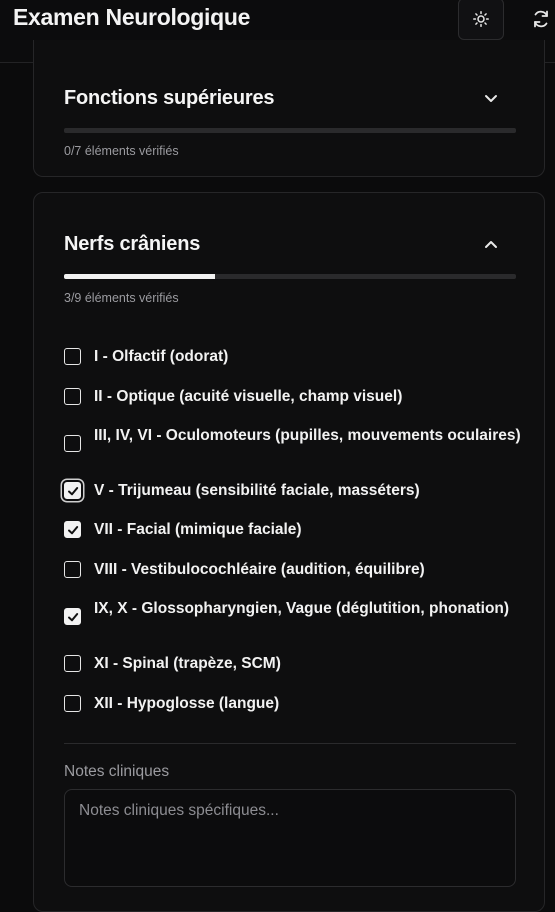 Image resolution: width=555 pixels, height=912 pixels. What do you see at coordinates (491, 98) in the screenshot?
I see `chevron-down-icon` at bounding box center [491, 98].